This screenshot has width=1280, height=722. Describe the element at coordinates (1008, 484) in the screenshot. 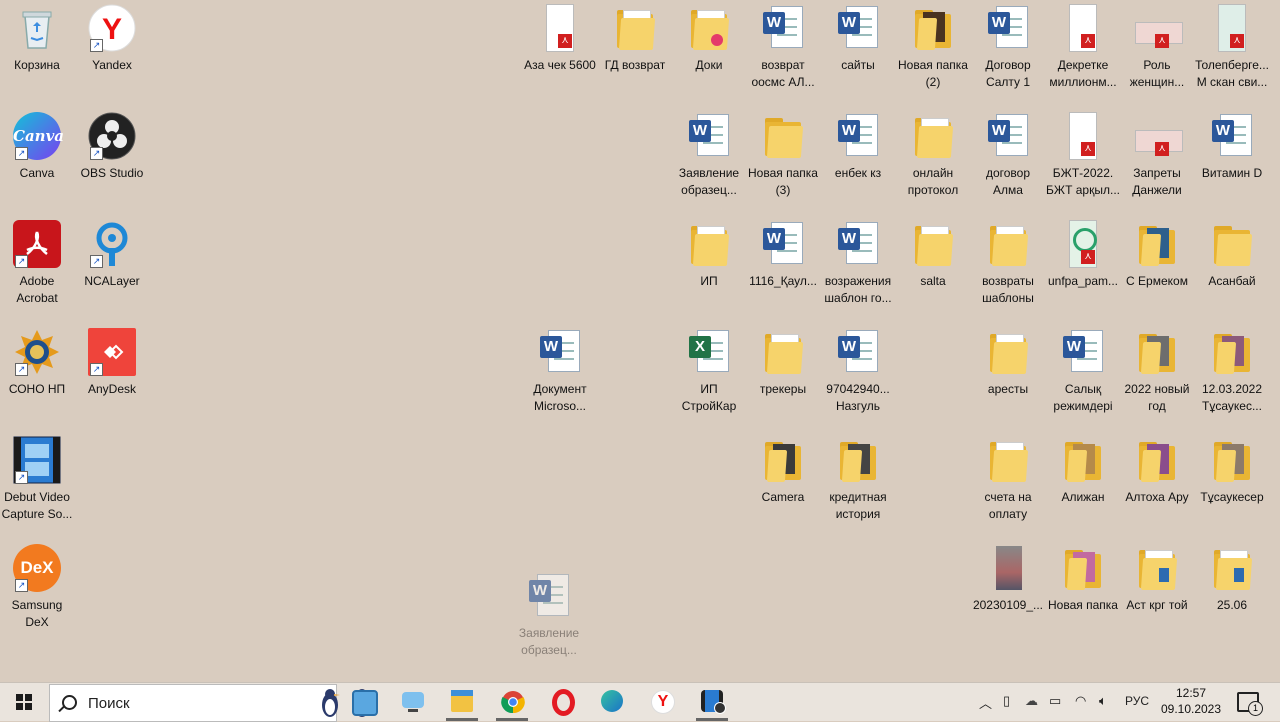

I see `folder-item: счета на оплату` at that location.